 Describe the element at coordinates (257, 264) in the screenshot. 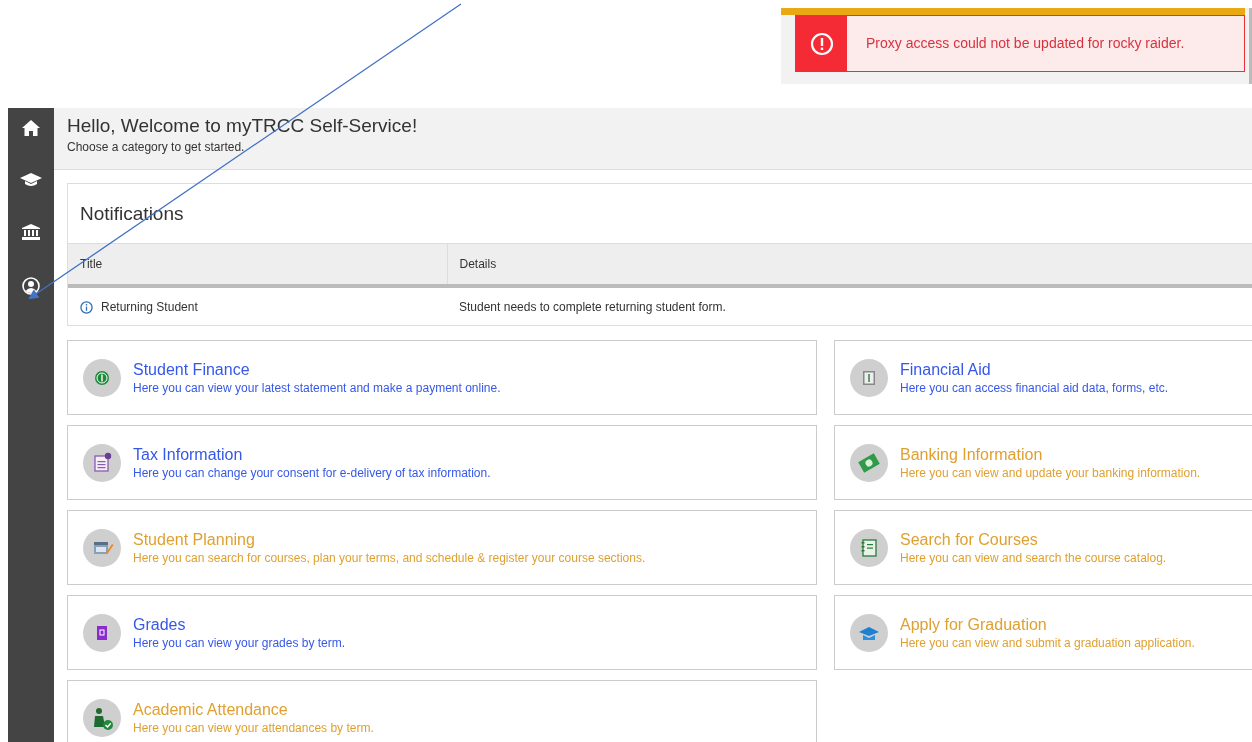

I see `column-header: Title` at that location.